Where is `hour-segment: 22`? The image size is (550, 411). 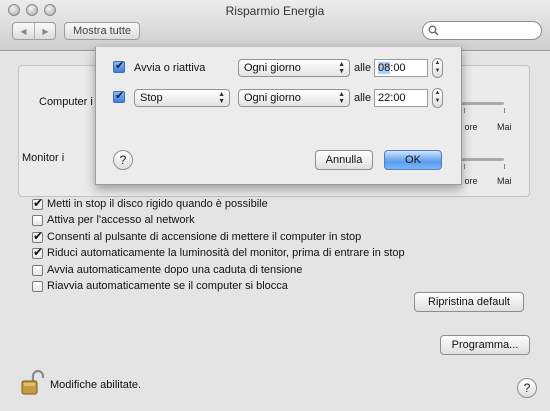 hour-segment: 22 is located at coordinates (384, 98).